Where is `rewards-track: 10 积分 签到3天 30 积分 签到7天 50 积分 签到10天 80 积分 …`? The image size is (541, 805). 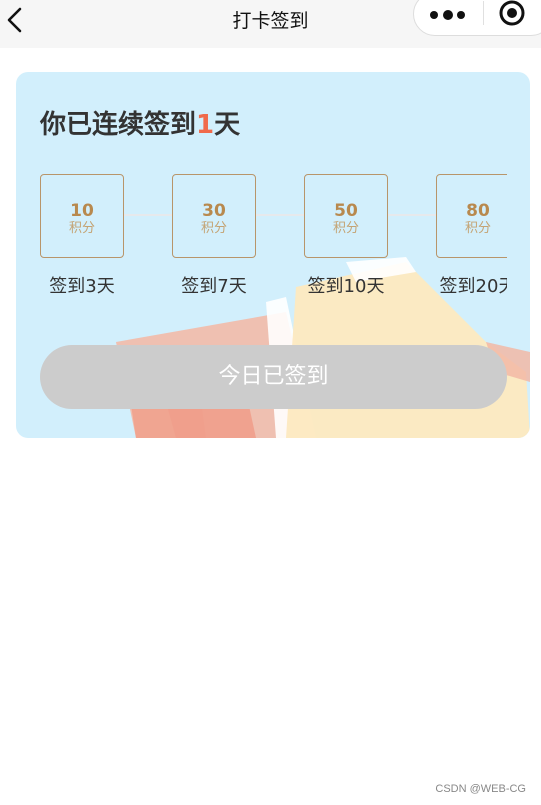
rewards-track: 10 积分 签到3天 30 积分 签到7天 50 积分 签到10天 80 积分 … is located at coordinates (273, 239).